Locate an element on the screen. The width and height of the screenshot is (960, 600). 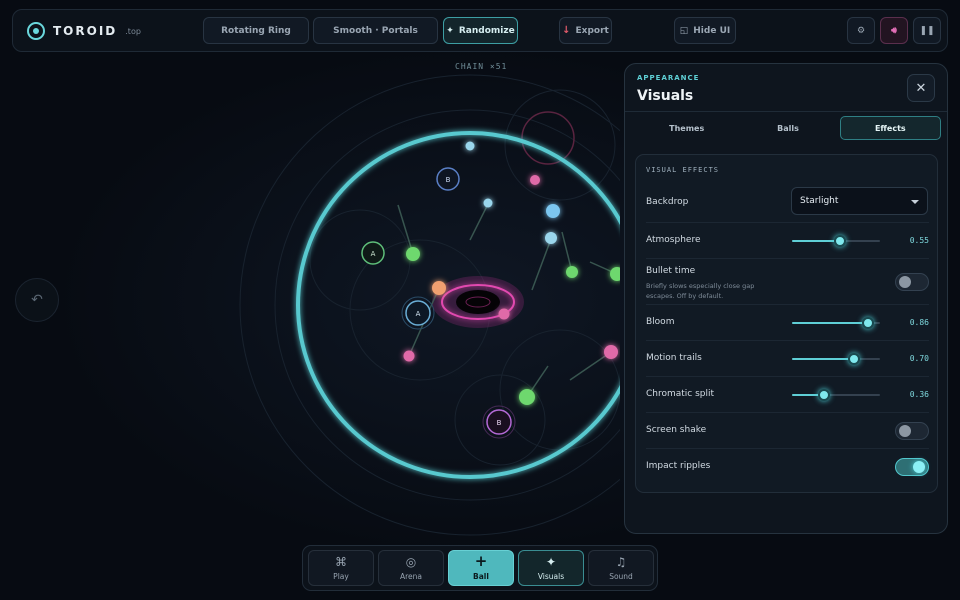
tab-themes: Themes is located at coordinates (686, 128).